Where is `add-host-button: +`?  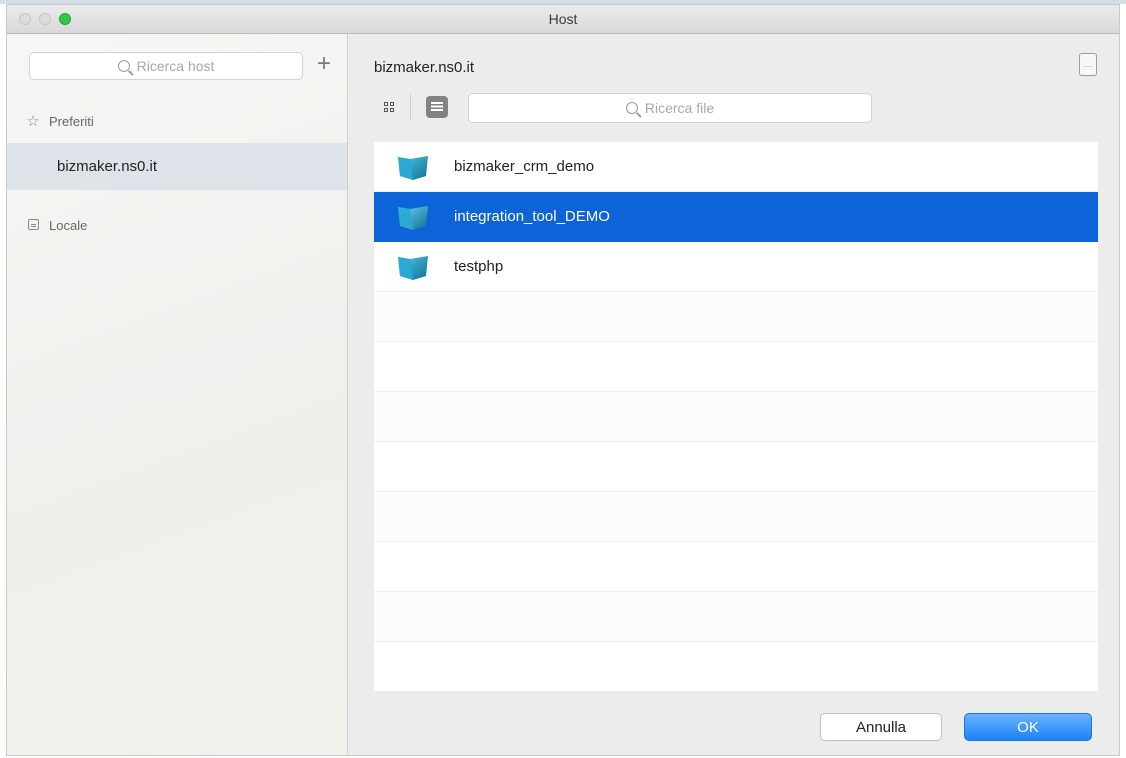 add-host-button: + is located at coordinates (324, 64).